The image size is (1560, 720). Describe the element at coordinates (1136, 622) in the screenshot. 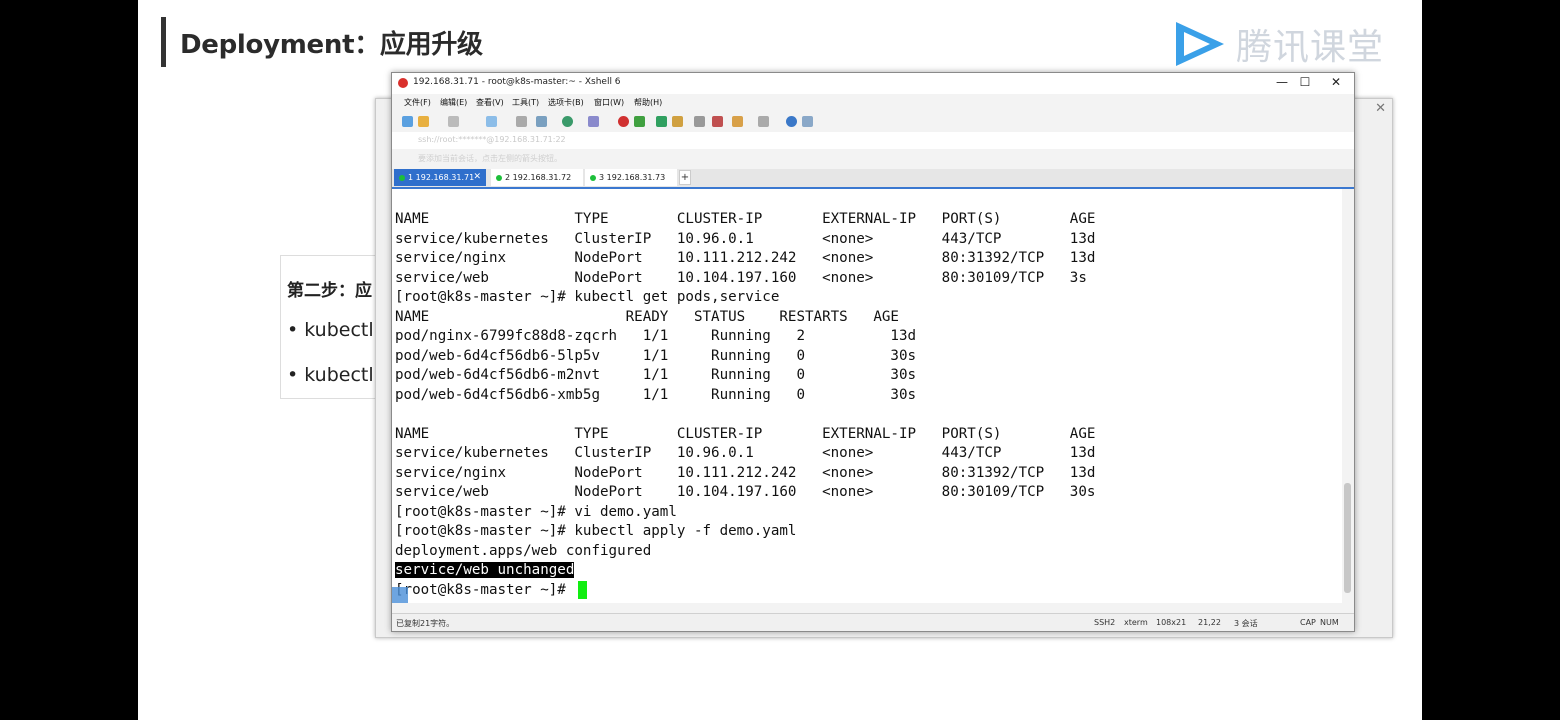

I see `status-terminal-type: xterm` at that location.